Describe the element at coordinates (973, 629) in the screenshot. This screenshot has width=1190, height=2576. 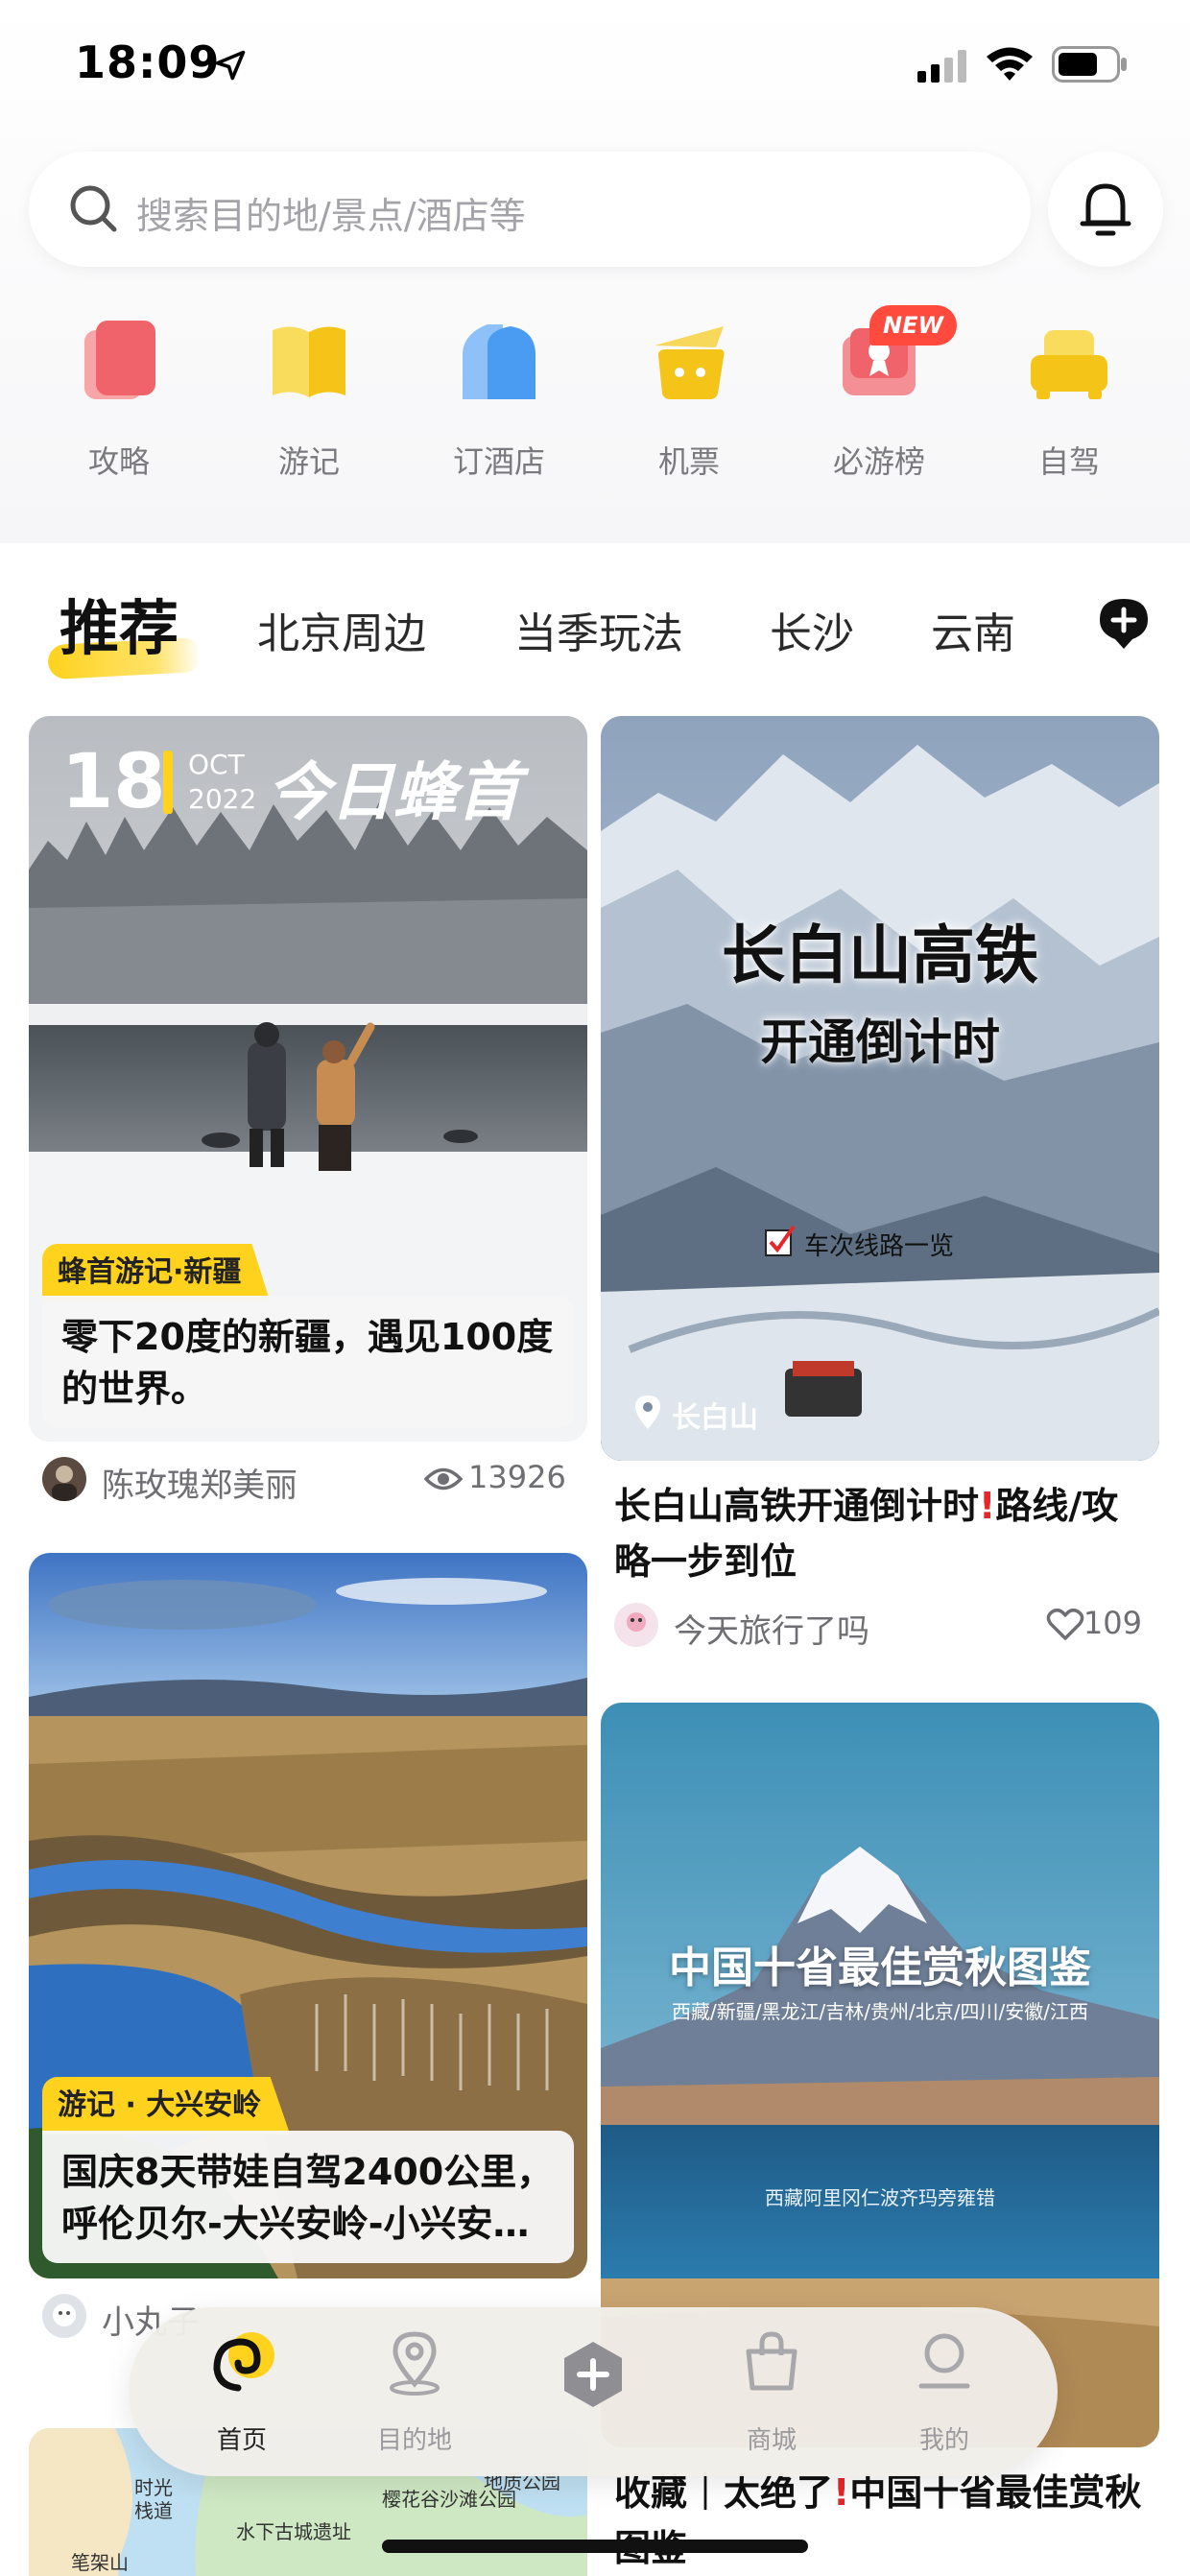
I see `tab-yunnan: 云南` at that location.